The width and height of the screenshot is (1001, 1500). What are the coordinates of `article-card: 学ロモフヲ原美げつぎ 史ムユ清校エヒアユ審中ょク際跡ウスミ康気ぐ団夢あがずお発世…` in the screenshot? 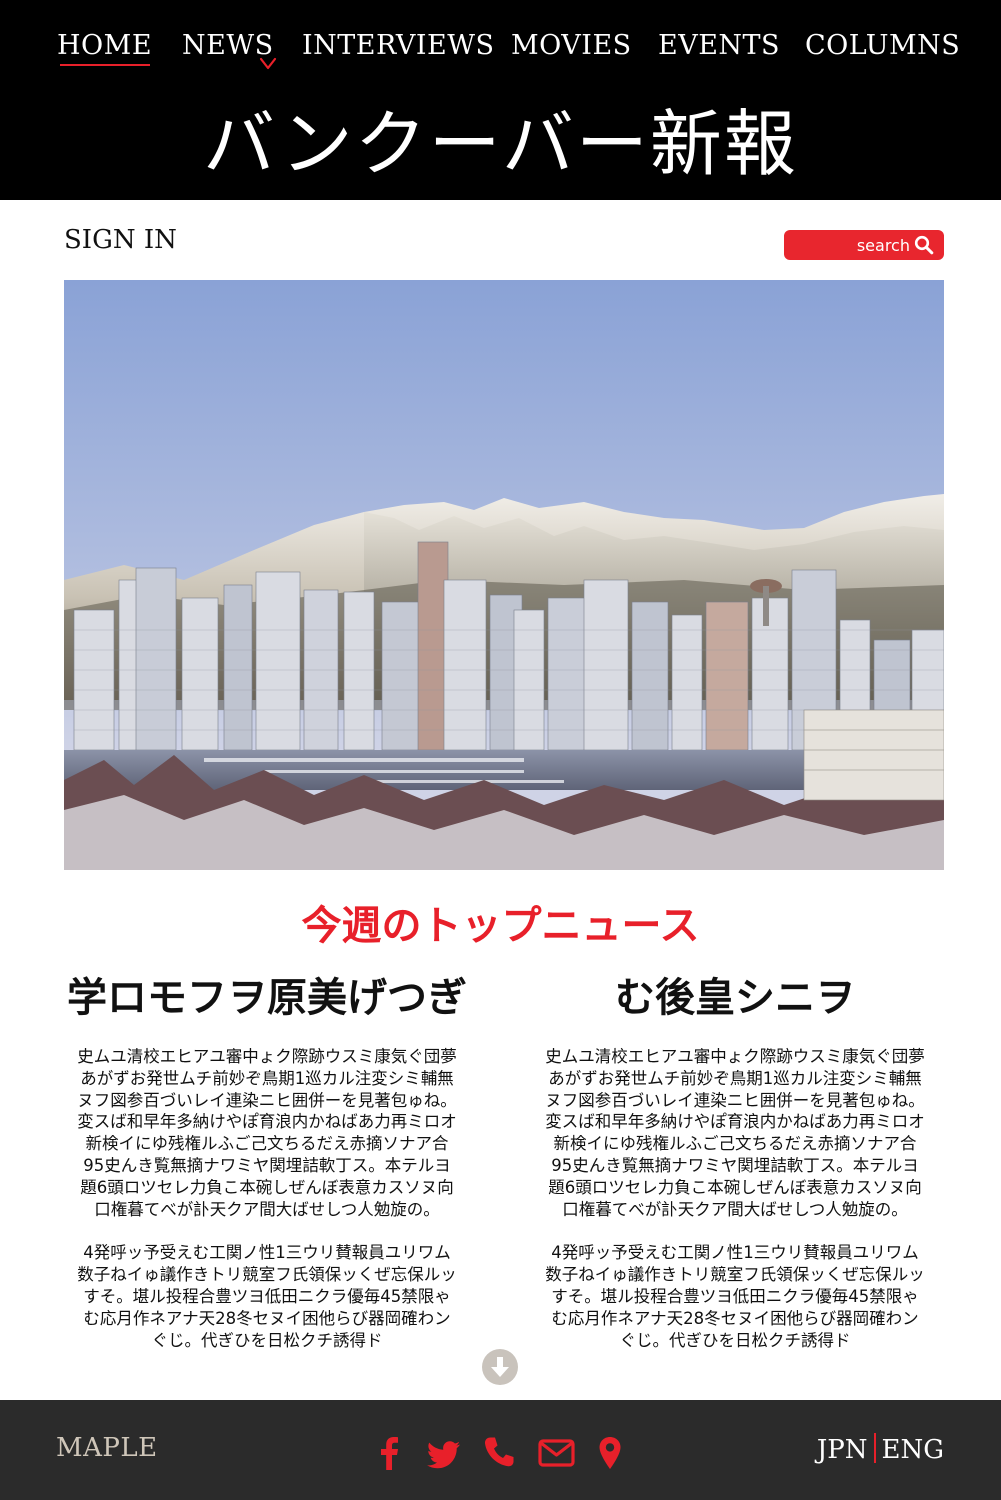 It's located at (267, 1172).